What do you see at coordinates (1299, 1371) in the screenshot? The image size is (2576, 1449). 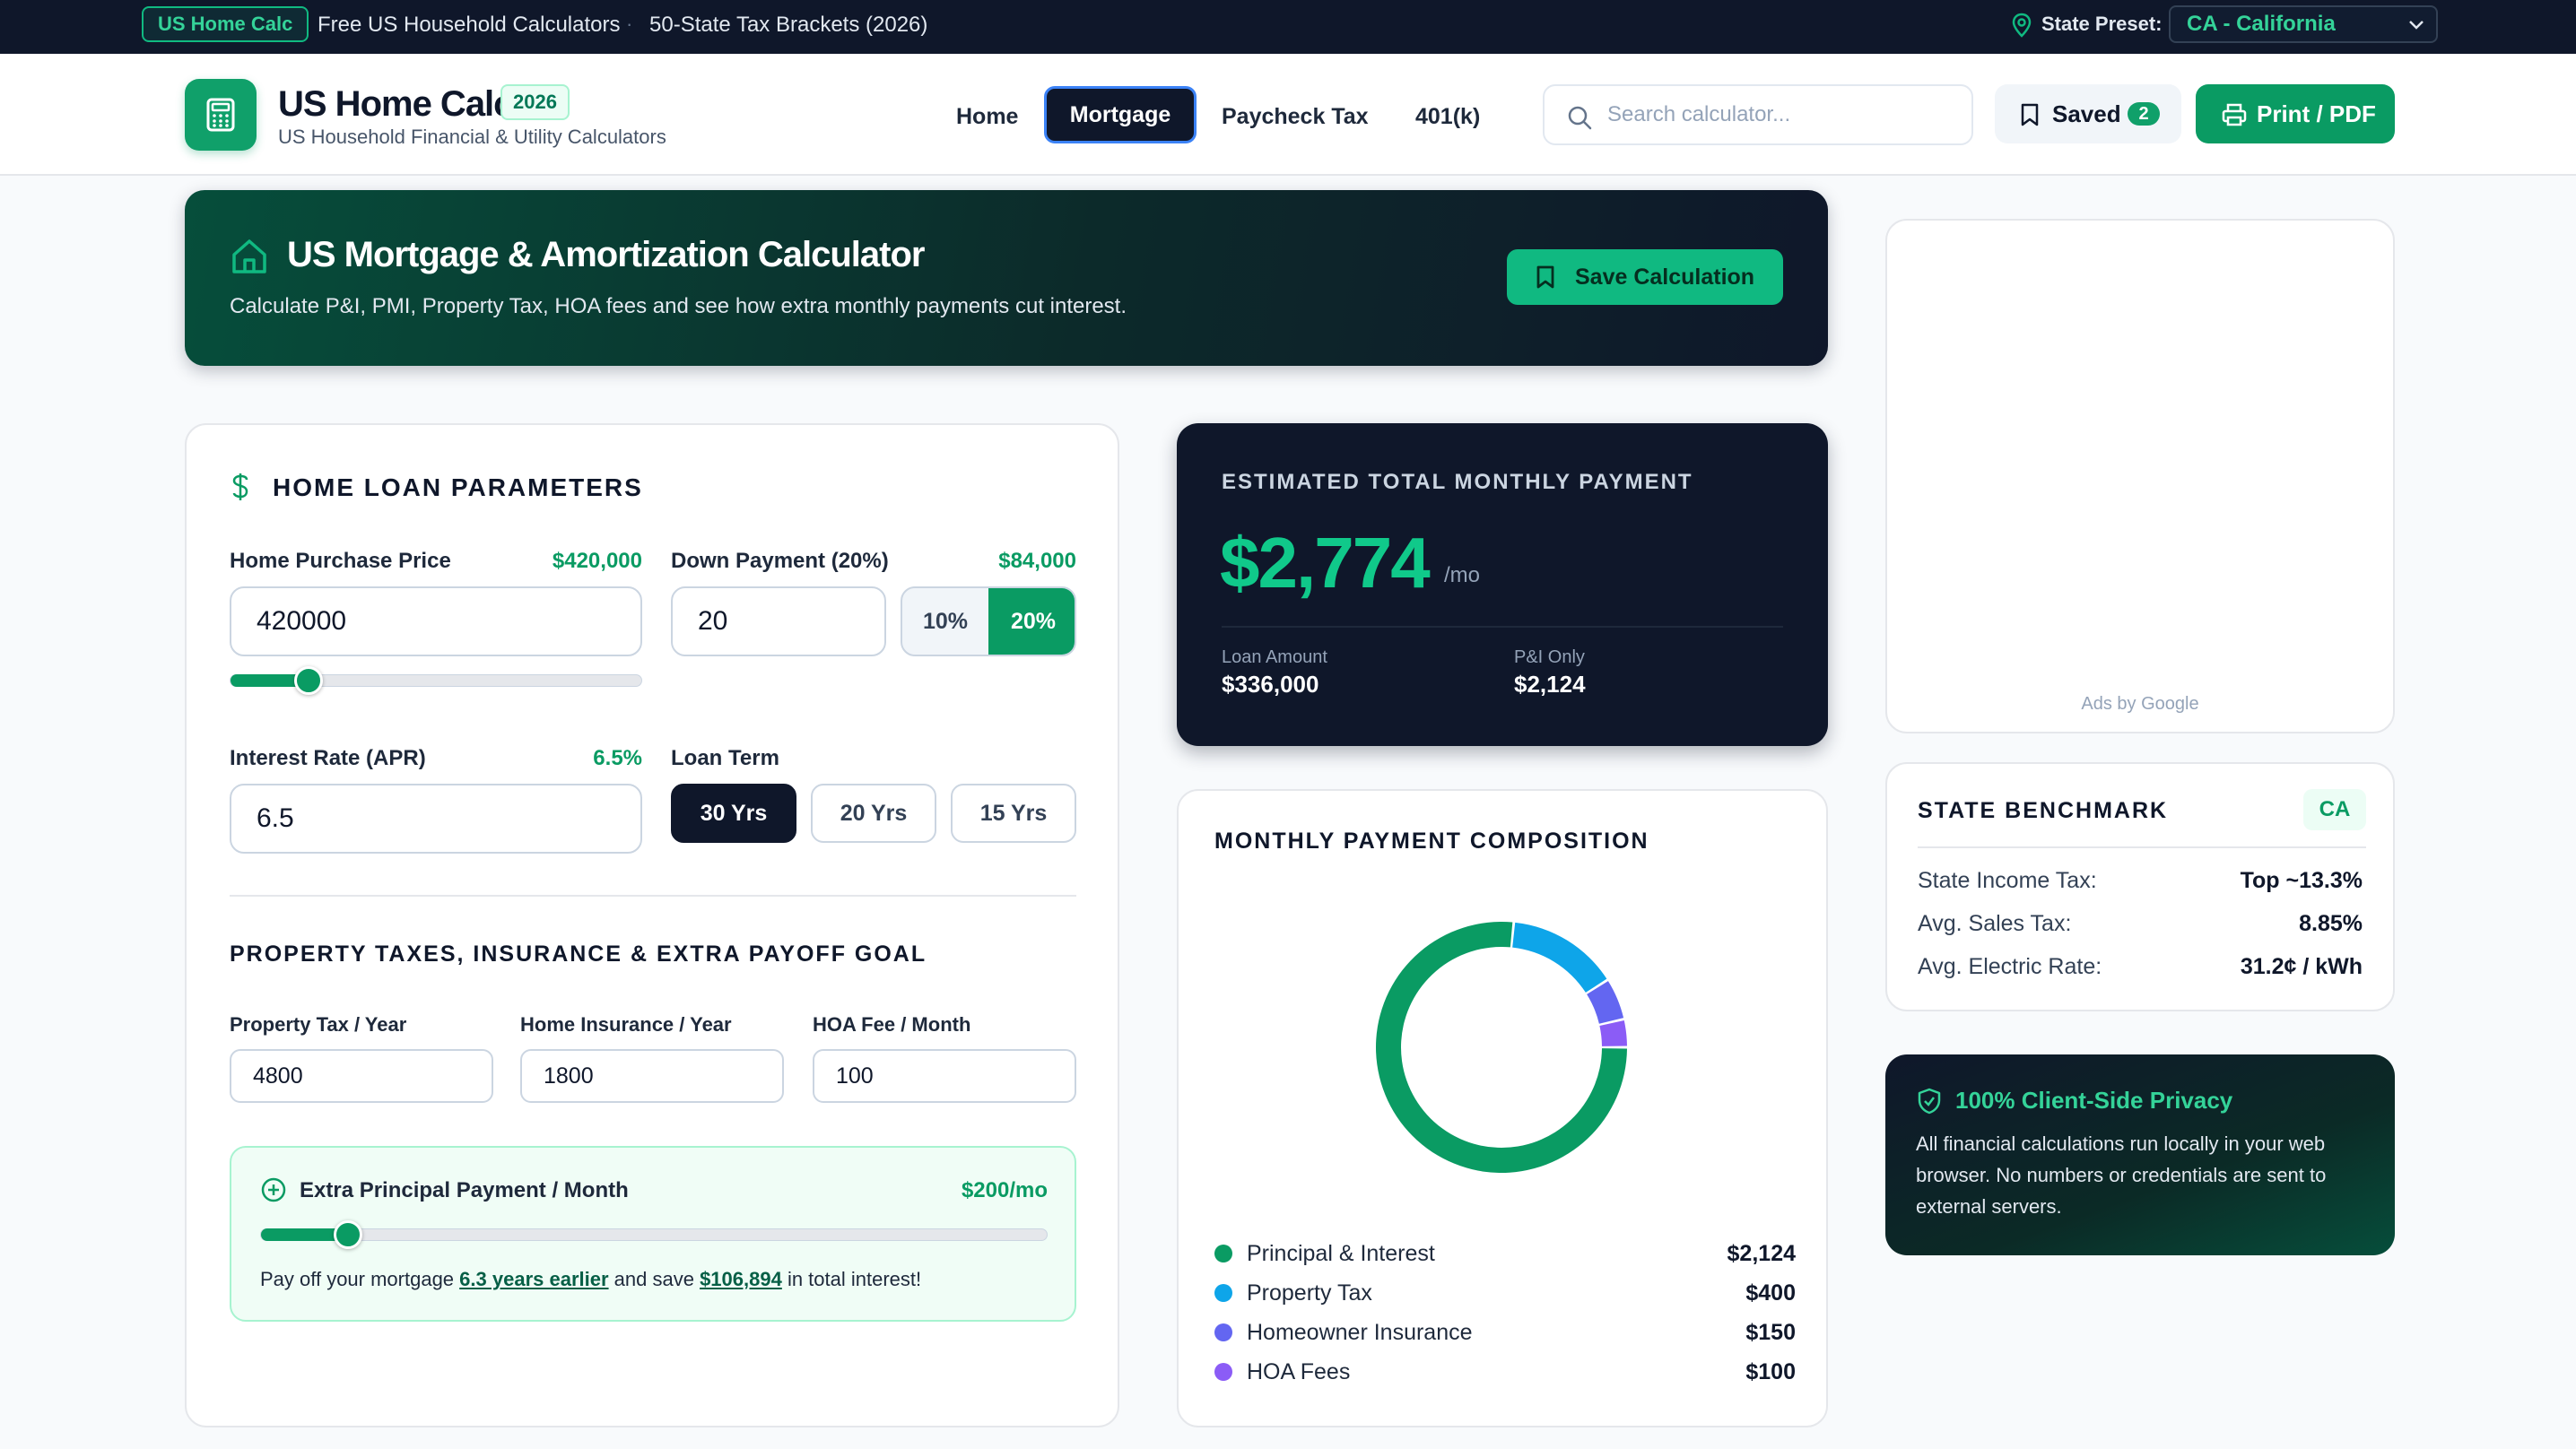 I see `legend-label: HOA Fees` at bounding box center [1299, 1371].